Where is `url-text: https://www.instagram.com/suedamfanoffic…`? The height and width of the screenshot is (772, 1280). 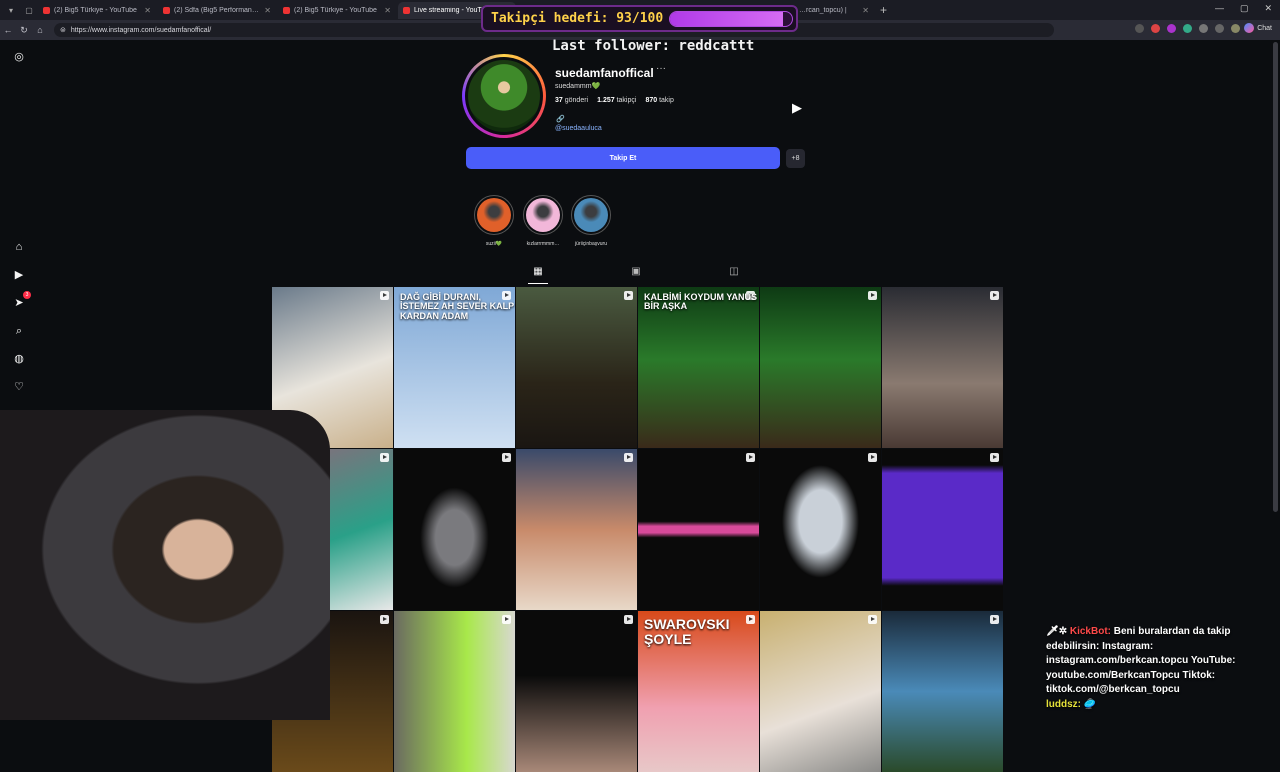
url-text: https://www.instagram.com/suedamfanoffic… is located at coordinates (141, 30).